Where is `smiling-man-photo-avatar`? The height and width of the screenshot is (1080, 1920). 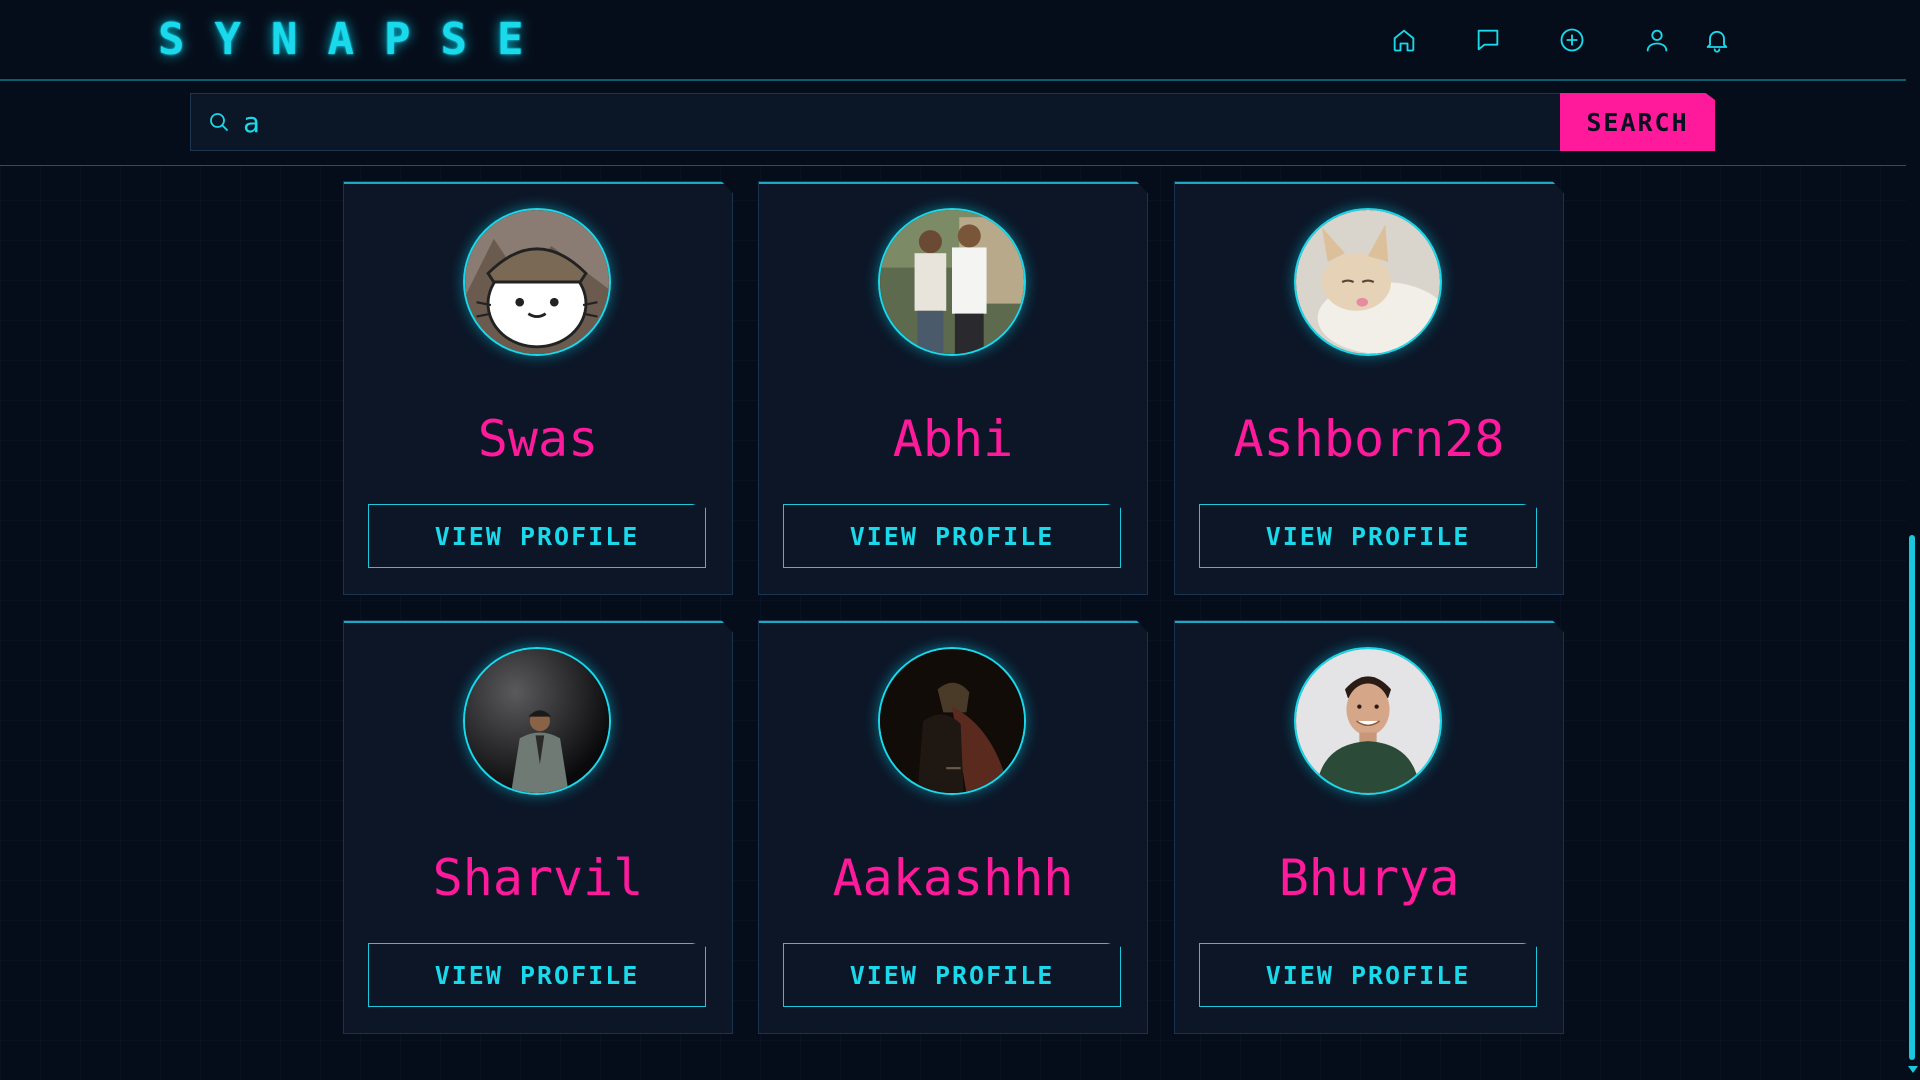
smiling-man-photo-avatar is located at coordinates (1368, 721).